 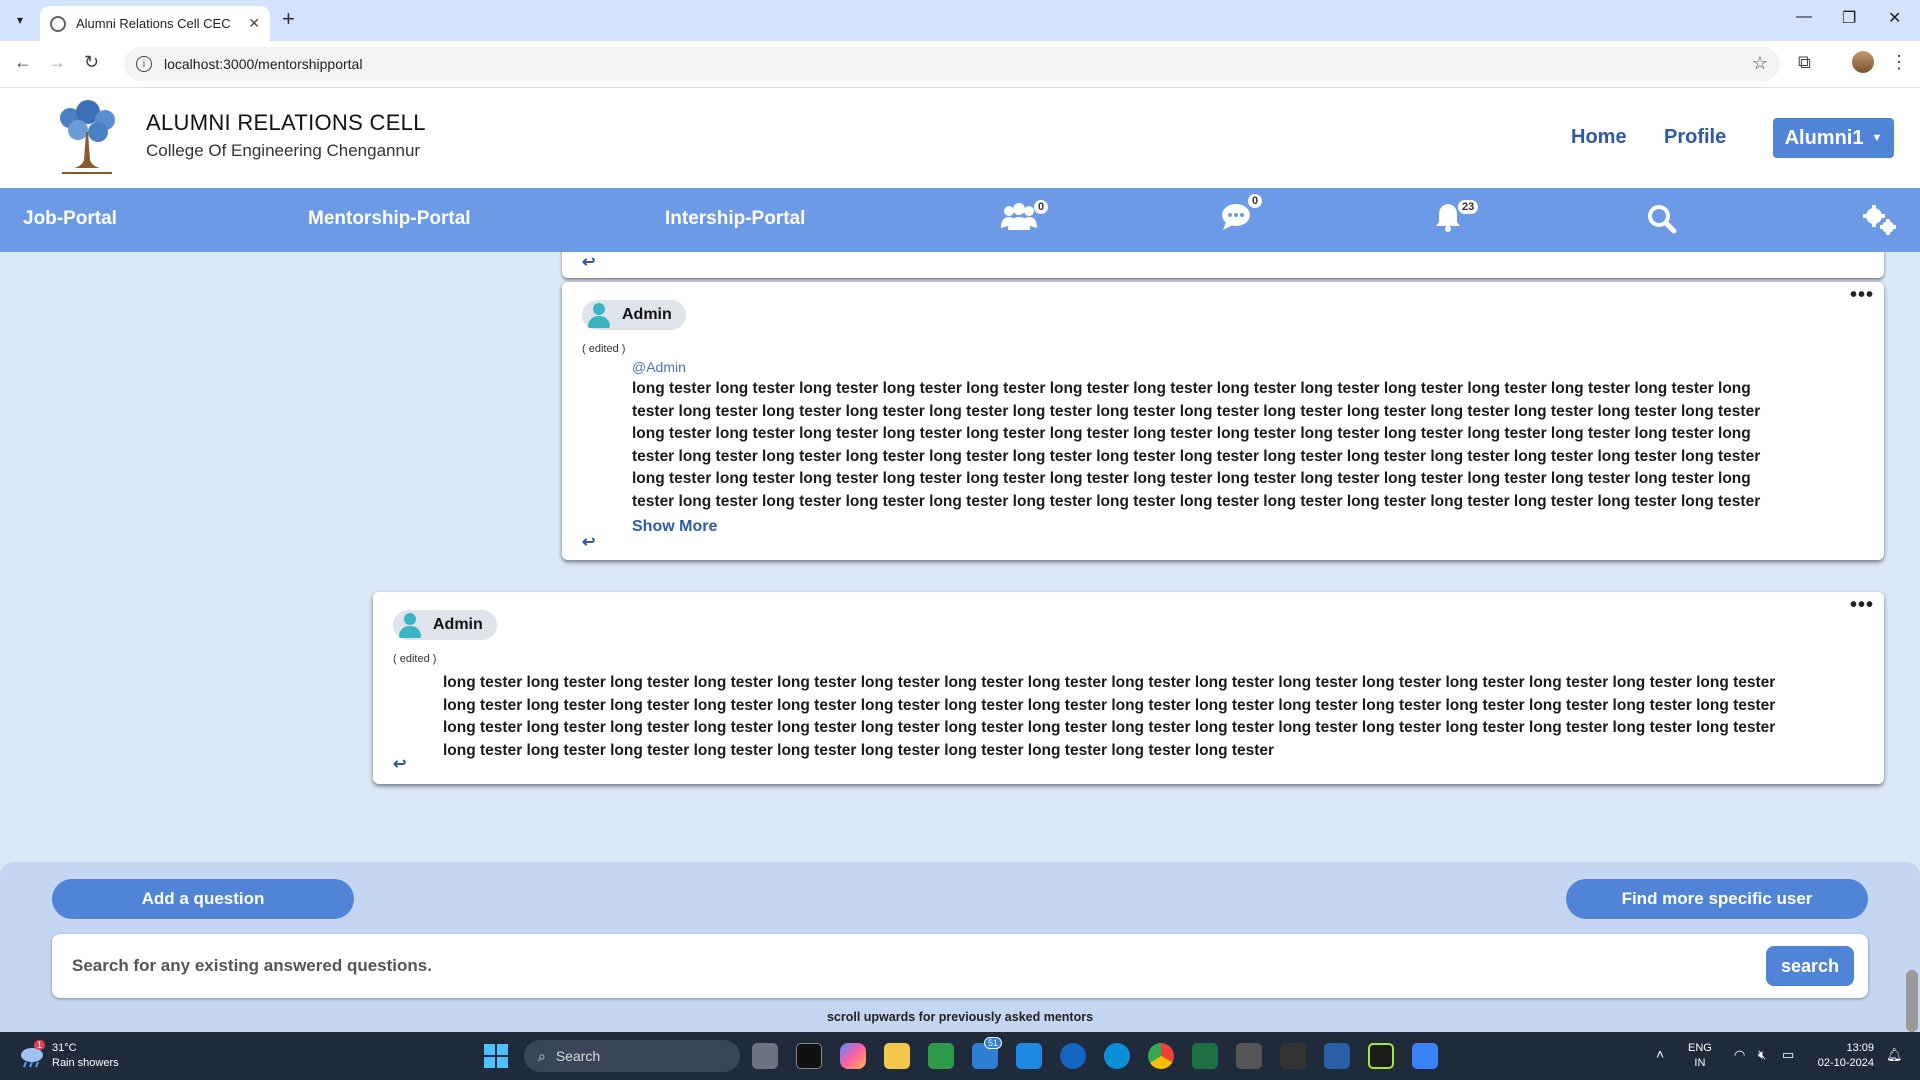 I want to click on app-icon, so click(x=1293, y=1056).